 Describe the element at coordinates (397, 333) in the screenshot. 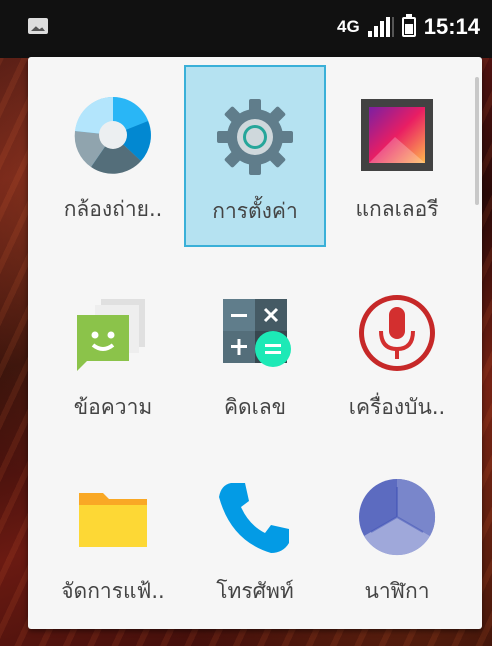

I see `microphone-icon` at that location.